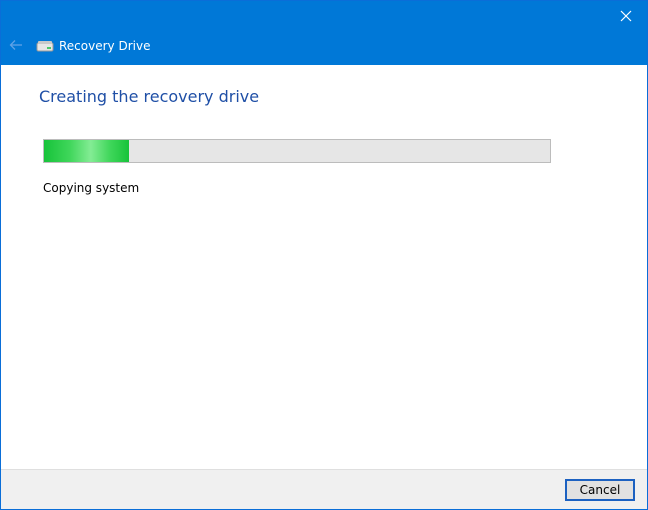 The image size is (648, 510). What do you see at coordinates (105, 46) in the screenshot?
I see `window-title: Recovery Drive` at bounding box center [105, 46].